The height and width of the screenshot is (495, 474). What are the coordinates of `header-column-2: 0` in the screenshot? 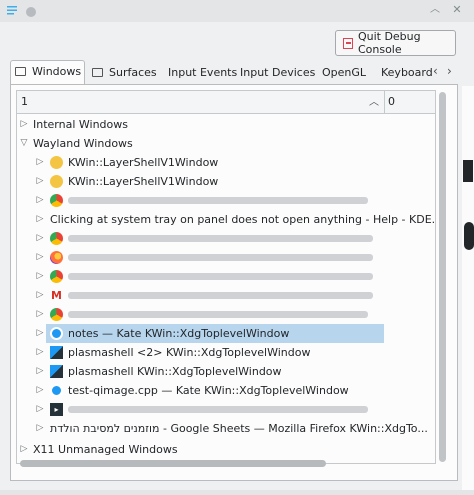 It's located at (391, 101).